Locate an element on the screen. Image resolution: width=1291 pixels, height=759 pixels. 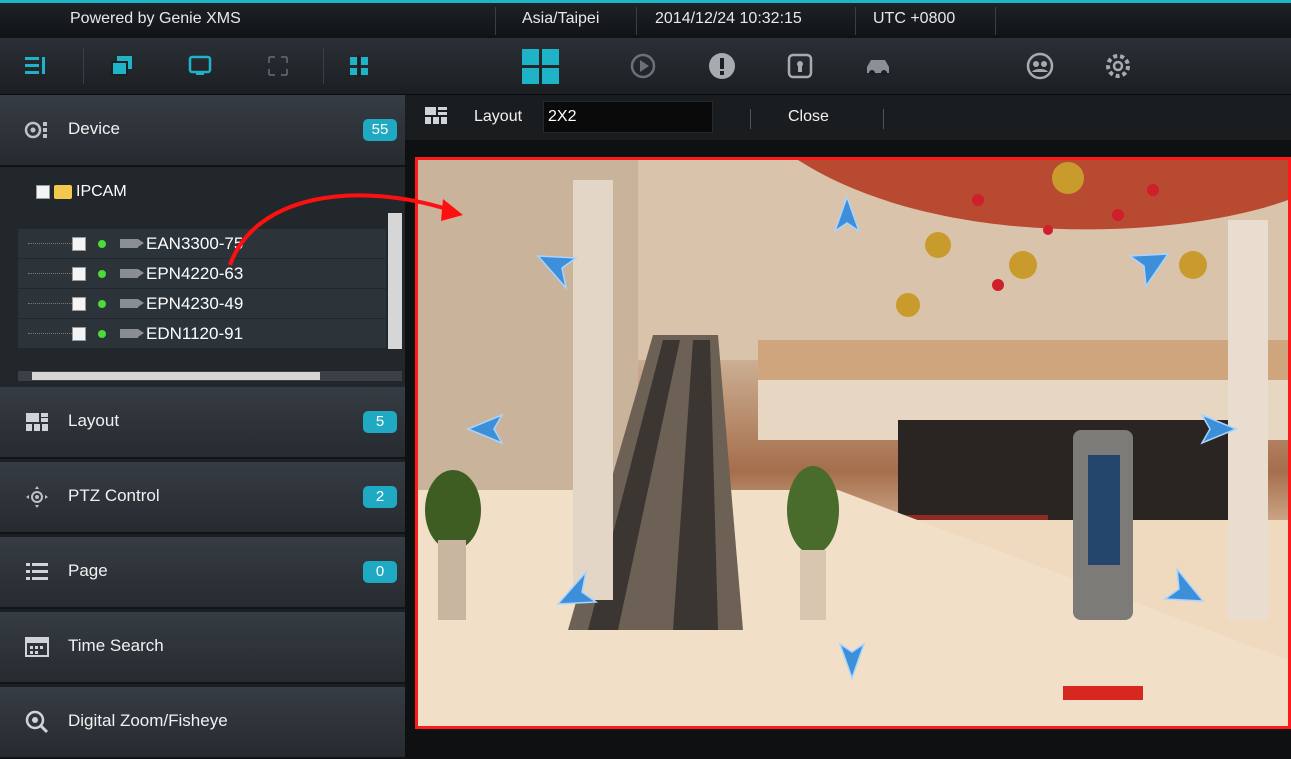
camera-name: EPN4230-49 is located at coordinates (195, 303).